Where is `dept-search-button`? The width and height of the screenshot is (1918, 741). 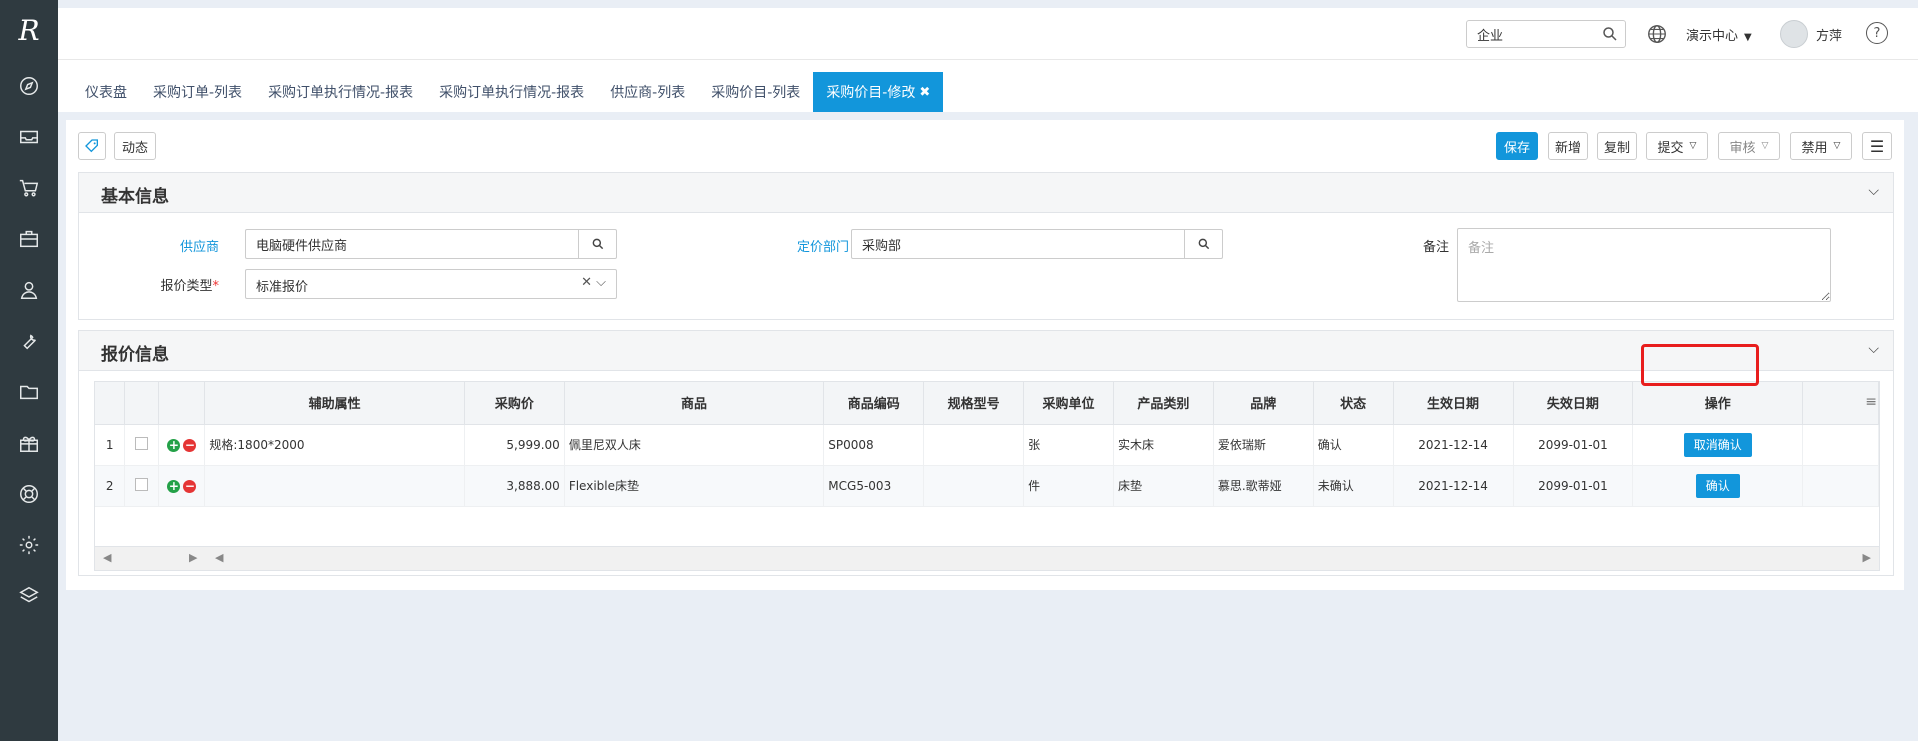
dept-search-button is located at coordinates (1203, 244).